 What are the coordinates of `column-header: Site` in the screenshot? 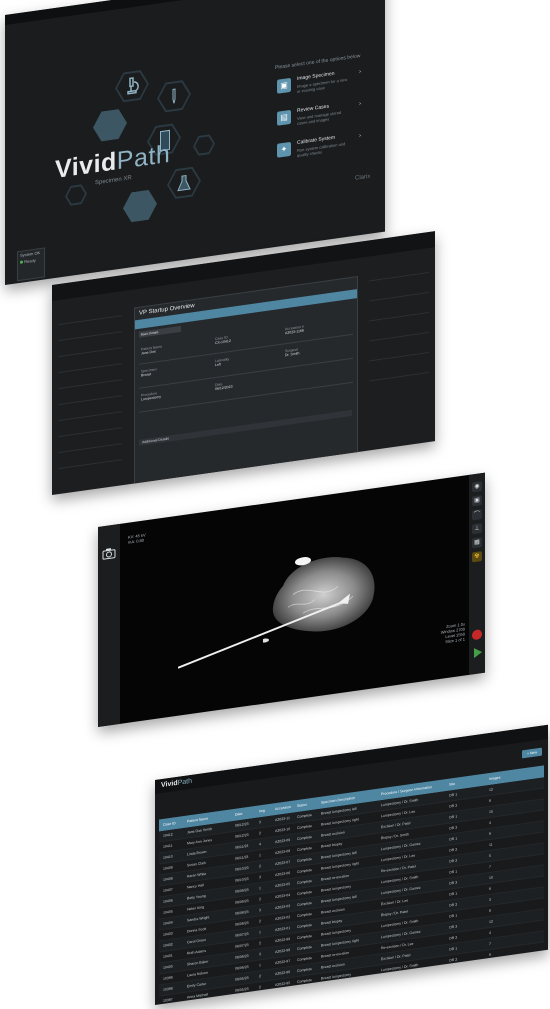 It's located at (452, 784).